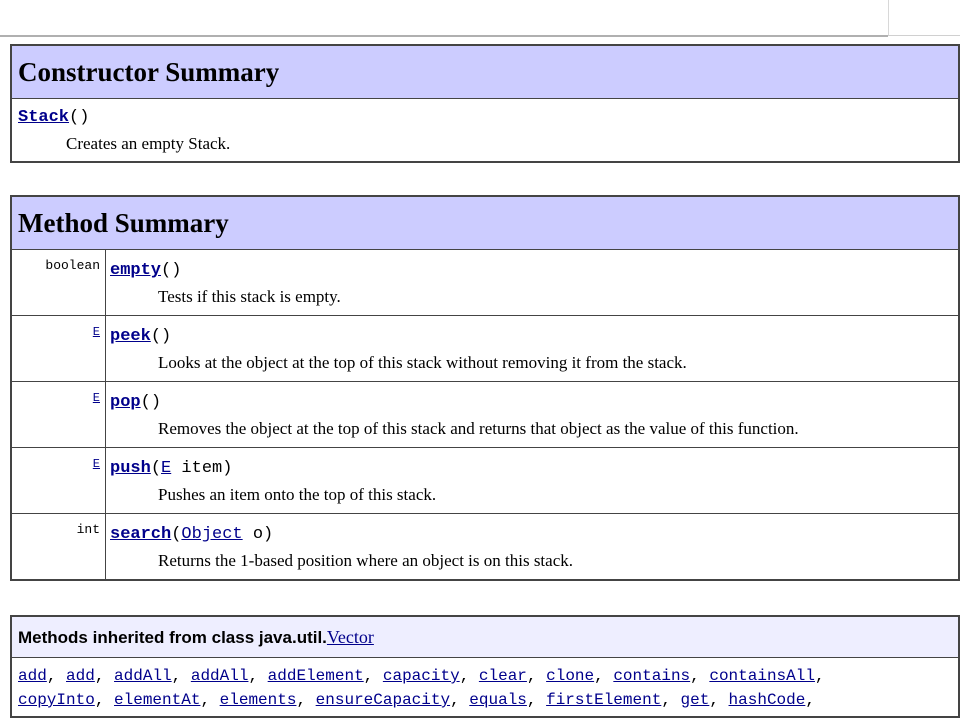  I want to click on method-pop-link: pop, so click(125, 402).